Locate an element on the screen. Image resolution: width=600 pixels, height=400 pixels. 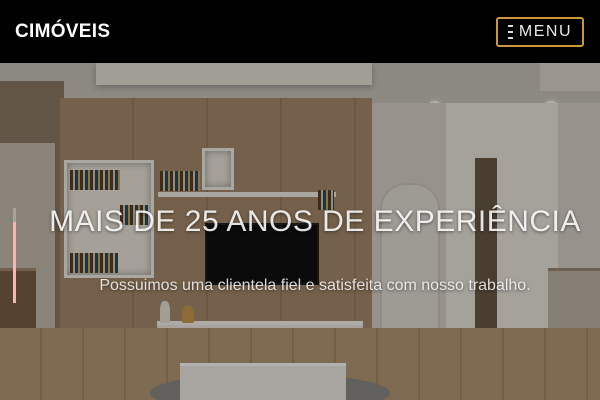
menu-button-label: MENU is located at coordinates (545, 31).